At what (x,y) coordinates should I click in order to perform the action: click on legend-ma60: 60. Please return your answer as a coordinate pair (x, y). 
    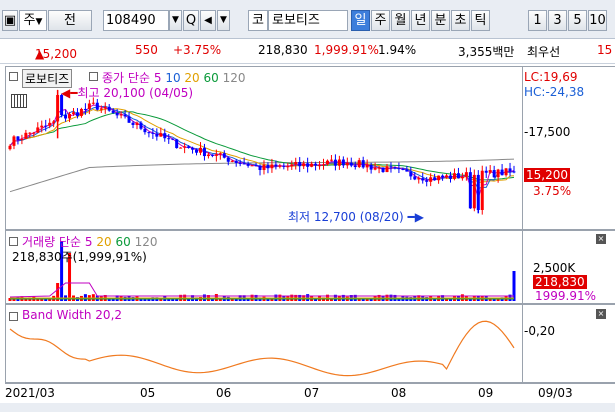
    Looking at the image, I should click on (211, 78).